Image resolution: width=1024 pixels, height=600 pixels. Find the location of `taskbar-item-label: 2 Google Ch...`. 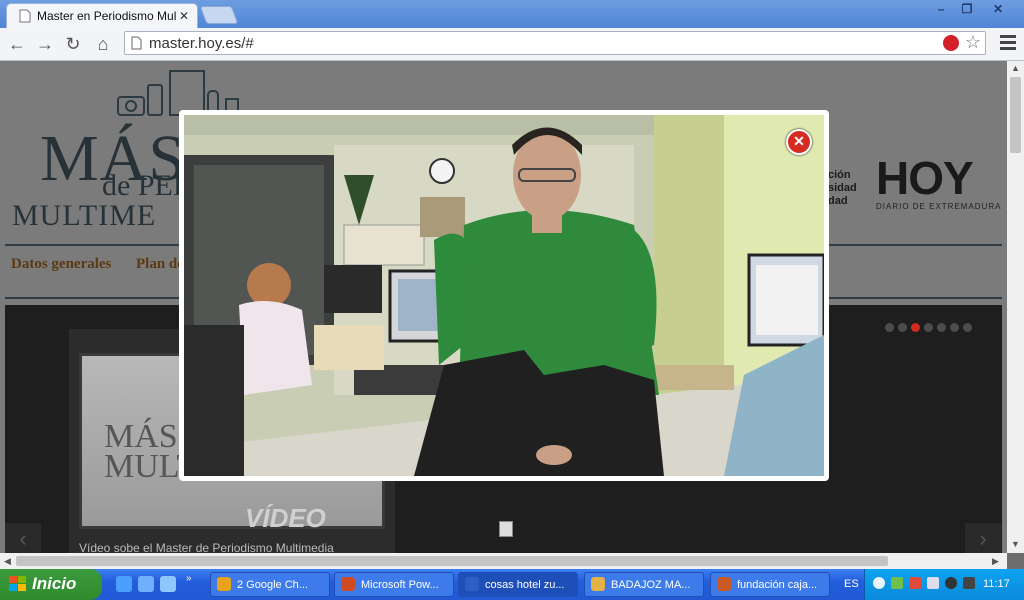

taskbar-item-label: 2 Google Ch... is located at coordinates (272, 585).